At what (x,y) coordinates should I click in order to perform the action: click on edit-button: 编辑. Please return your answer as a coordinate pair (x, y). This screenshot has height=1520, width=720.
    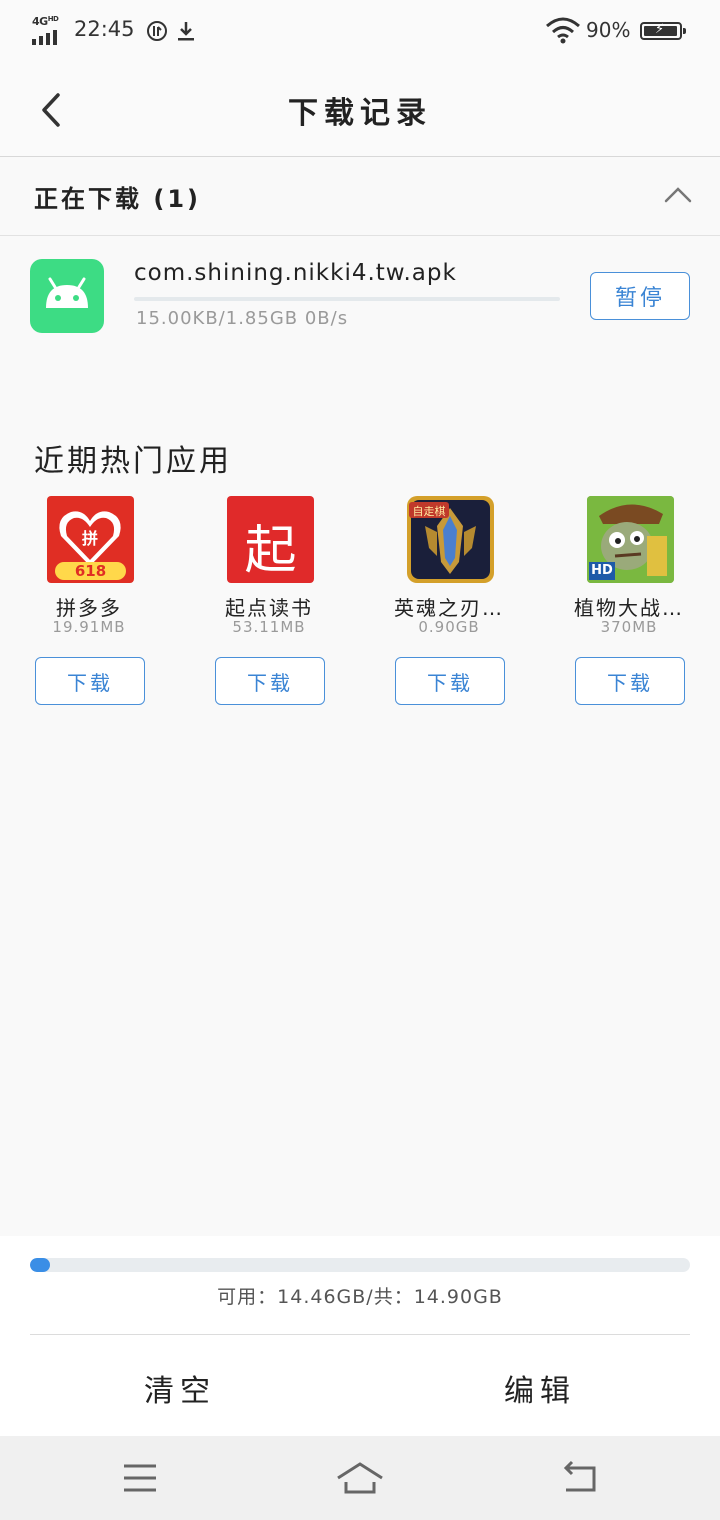
    Looking at the image, I should click on (540, 1388).